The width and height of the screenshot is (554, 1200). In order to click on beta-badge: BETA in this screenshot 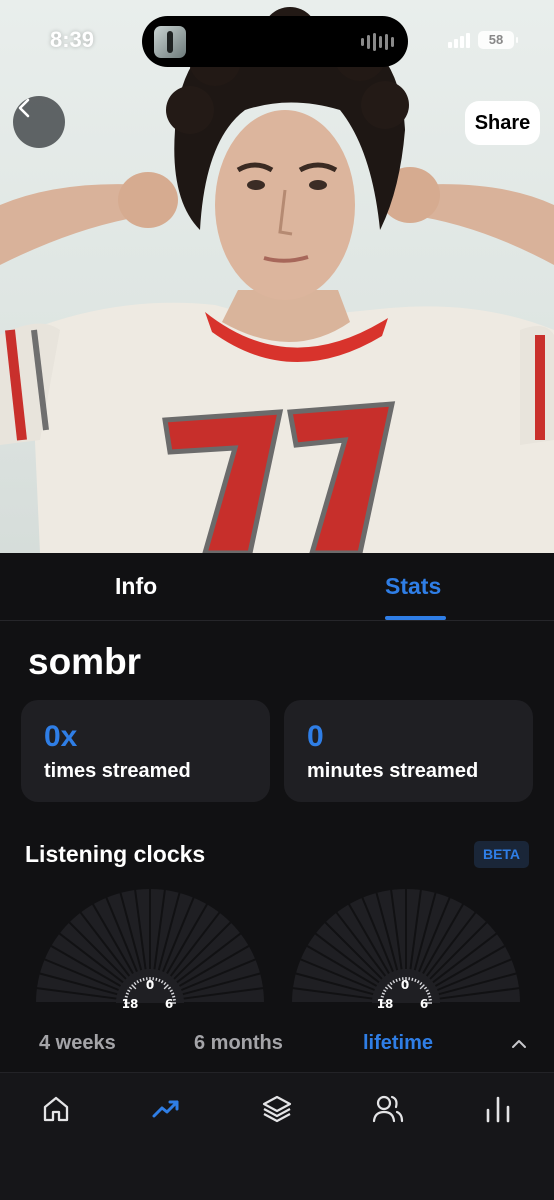, I will do `click(501, 854)`.